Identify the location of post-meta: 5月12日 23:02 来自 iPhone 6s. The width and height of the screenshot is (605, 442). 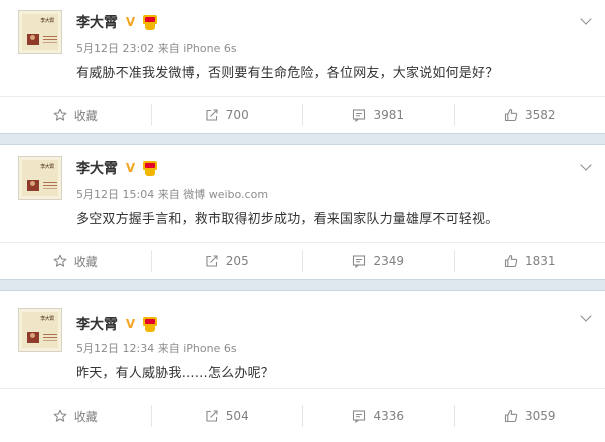
(156, 48).